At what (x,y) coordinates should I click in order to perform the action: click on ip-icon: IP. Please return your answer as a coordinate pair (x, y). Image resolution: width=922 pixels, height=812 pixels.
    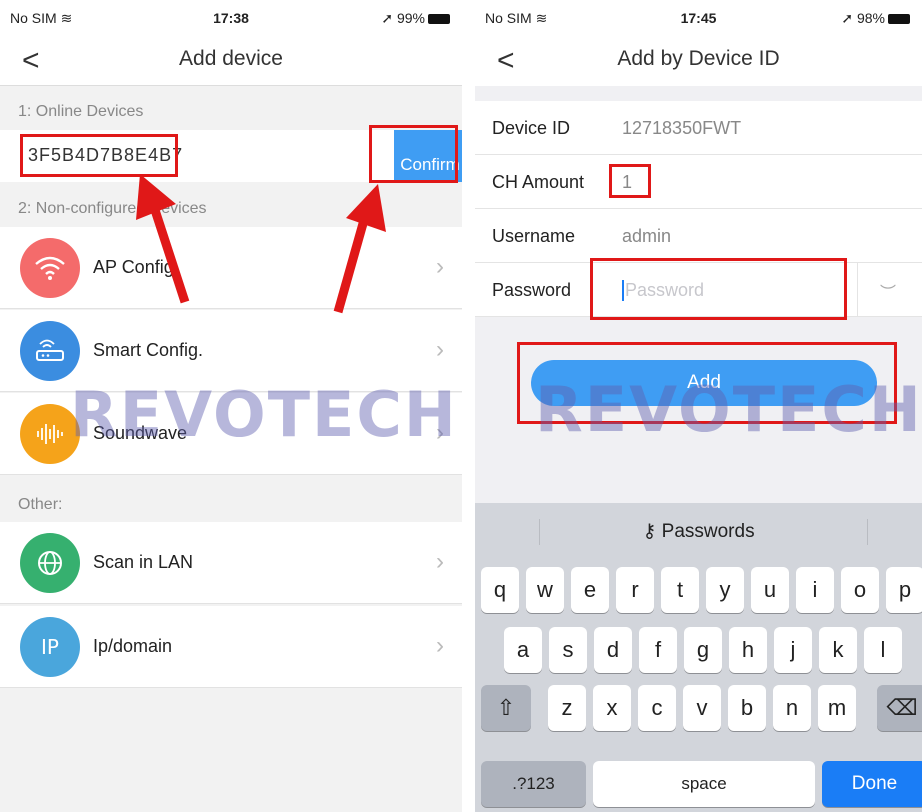
    Looking at the image, I should click on (50, 647).